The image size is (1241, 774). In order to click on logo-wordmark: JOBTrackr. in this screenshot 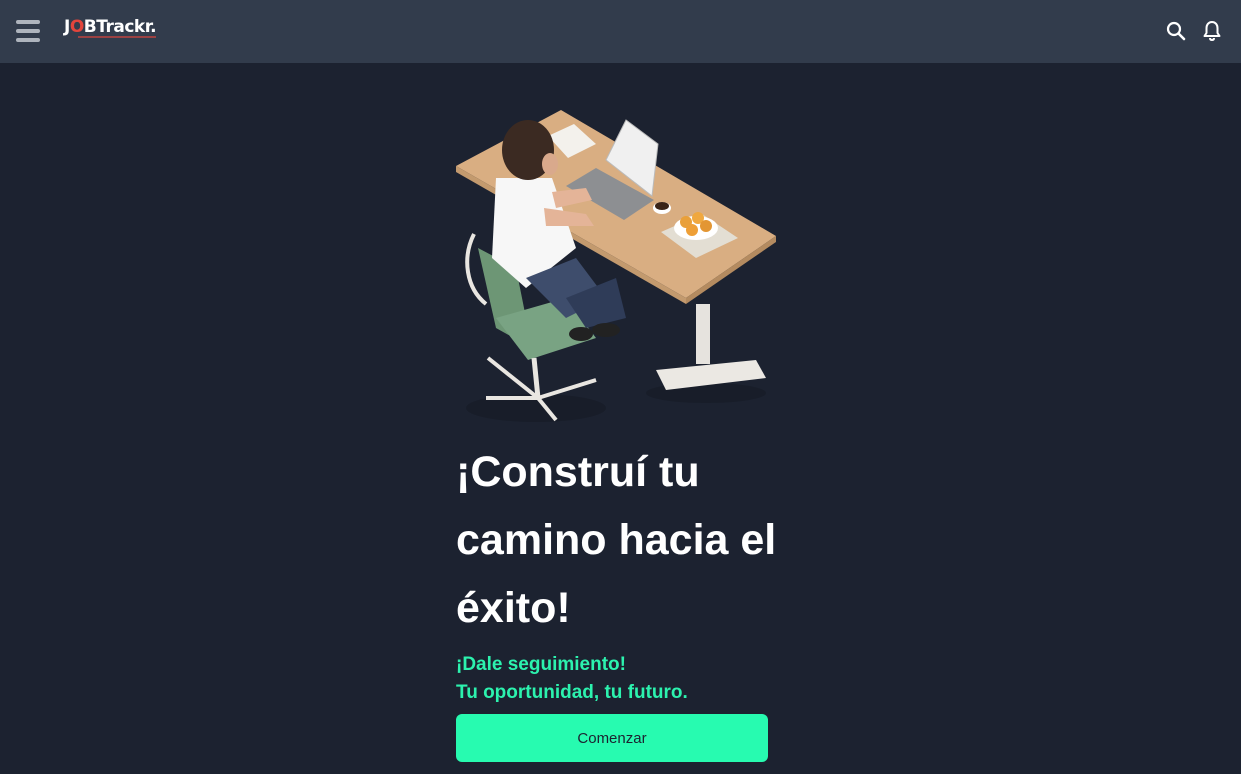, I will do `click(110, 27)`.